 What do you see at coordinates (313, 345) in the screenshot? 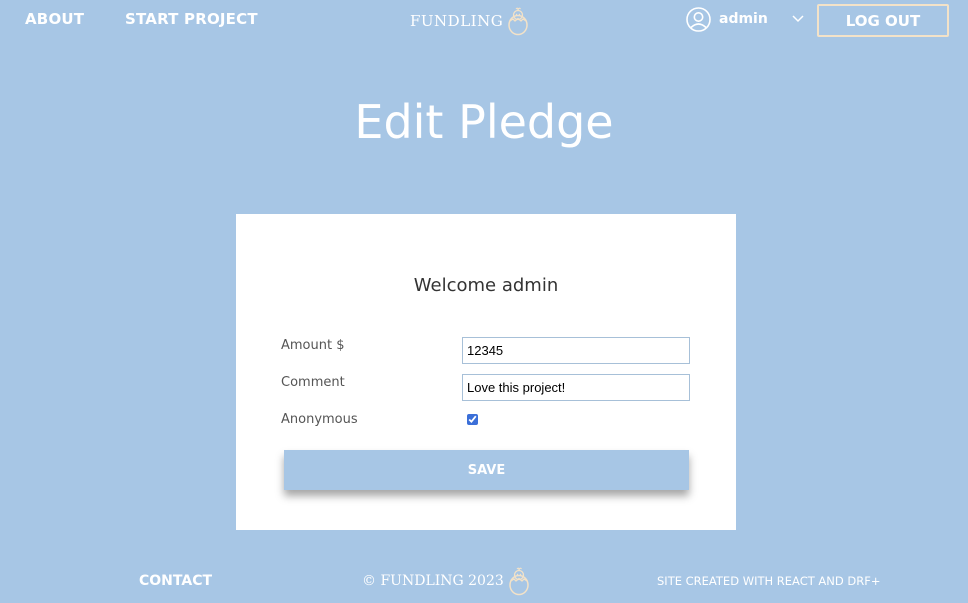
I see `amount-label: Amount $` at bounding box center [313, 345].